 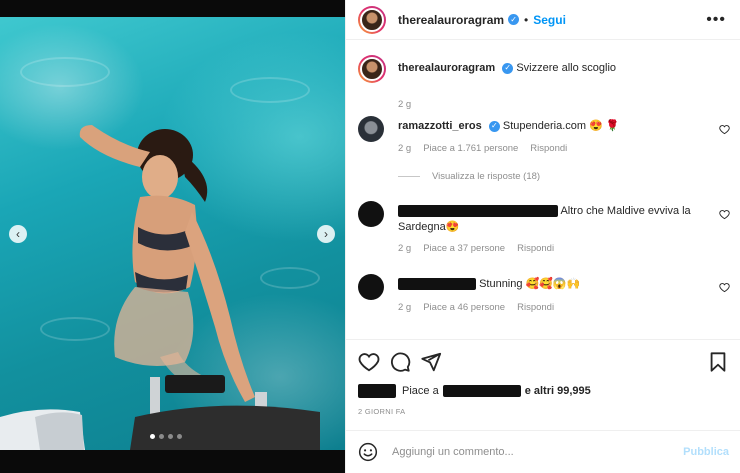 What do you see at coordinates (372, 19) in the screenshot?
I see `author-avatar` at bounding box center [372, 19].